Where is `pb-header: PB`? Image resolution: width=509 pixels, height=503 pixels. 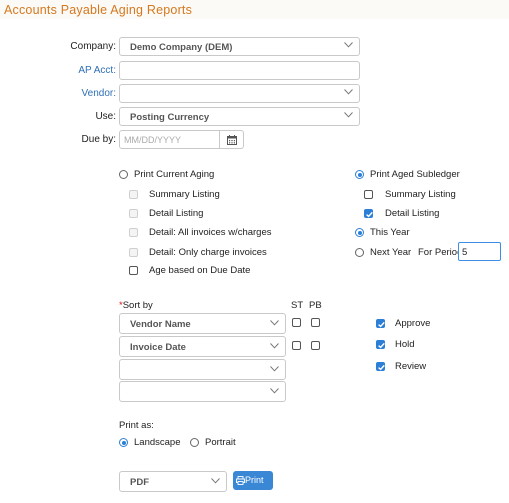 pb-header: PB is located at coordinates (315, 305).